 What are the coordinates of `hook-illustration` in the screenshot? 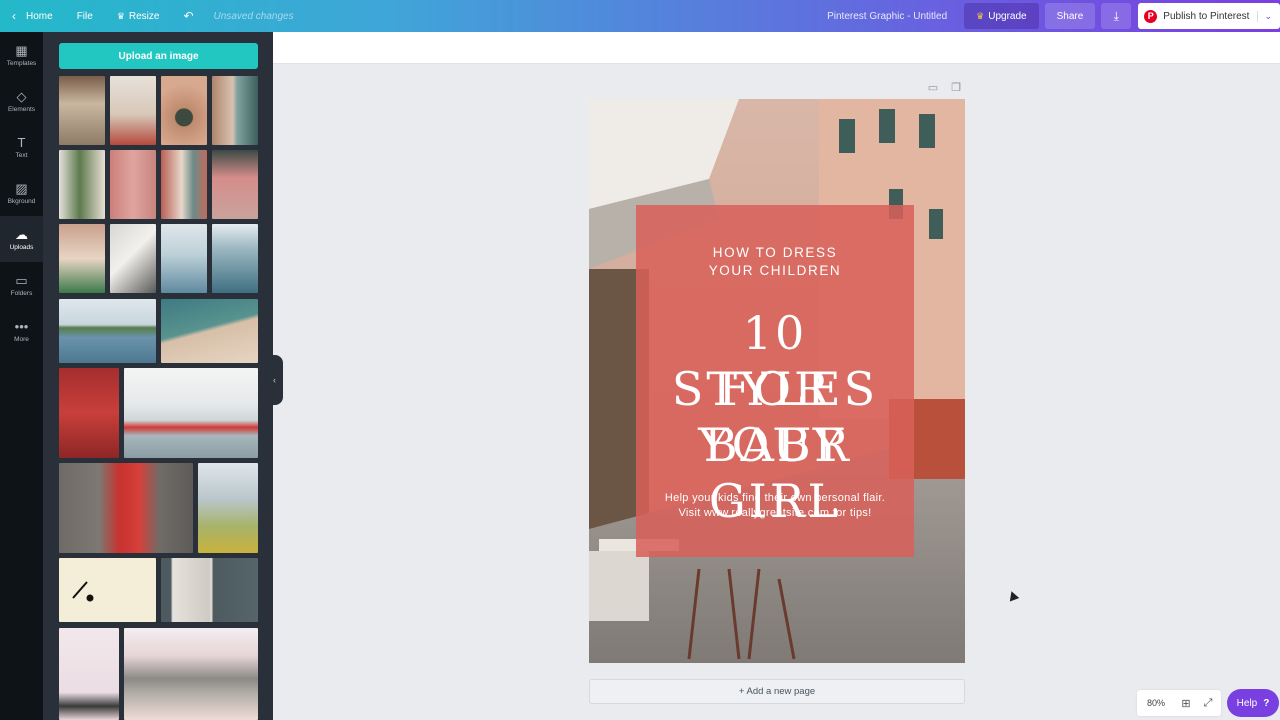 It's located at (83, 591).